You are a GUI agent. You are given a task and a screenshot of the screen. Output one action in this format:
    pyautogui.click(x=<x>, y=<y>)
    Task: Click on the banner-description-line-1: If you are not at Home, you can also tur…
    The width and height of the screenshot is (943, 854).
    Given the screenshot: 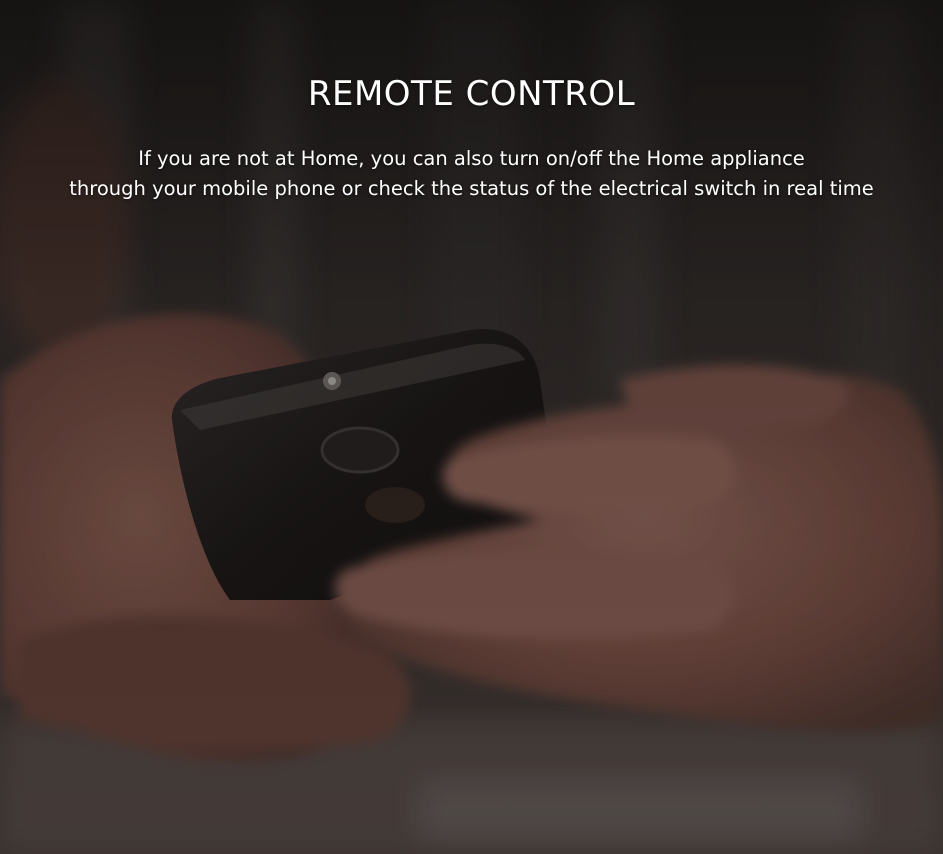 What is the action you would take?
    pyautogui.click(x=471, y=158)
    